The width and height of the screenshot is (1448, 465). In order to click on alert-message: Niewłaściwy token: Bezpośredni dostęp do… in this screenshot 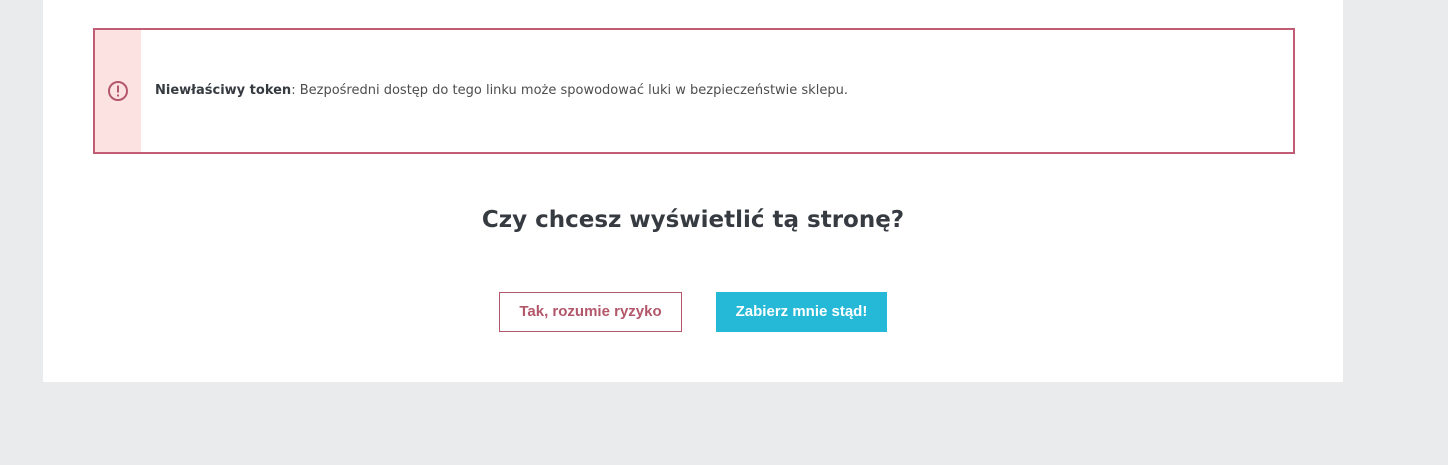, I will do `click(501, 91)`.